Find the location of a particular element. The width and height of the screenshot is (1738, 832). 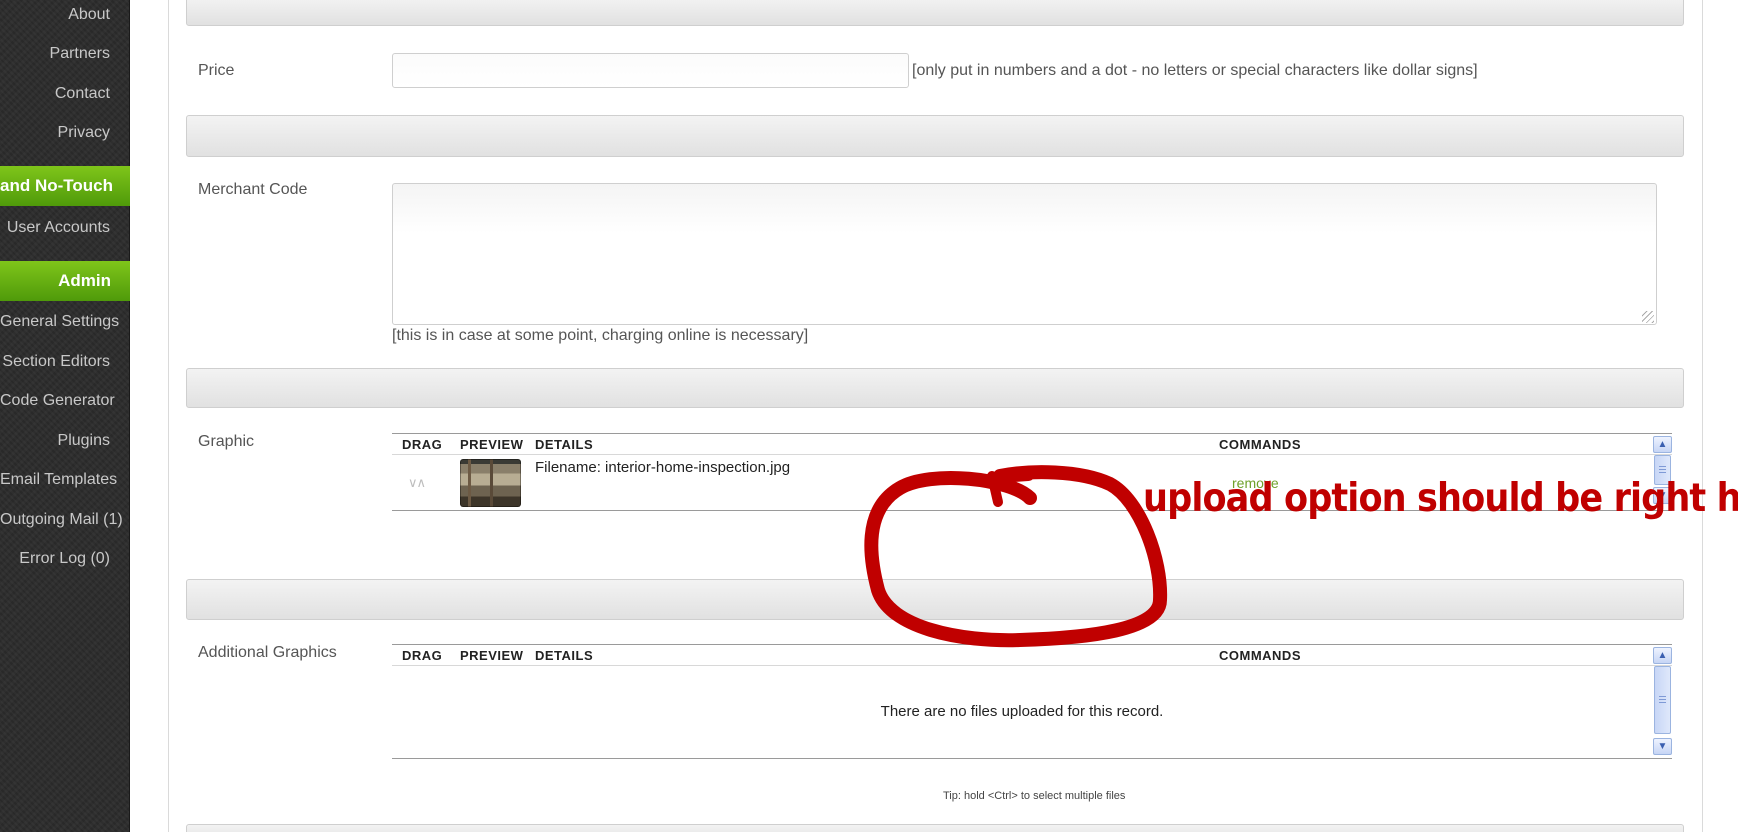

red-circle-annotation is located at coordinates (1016, 556).